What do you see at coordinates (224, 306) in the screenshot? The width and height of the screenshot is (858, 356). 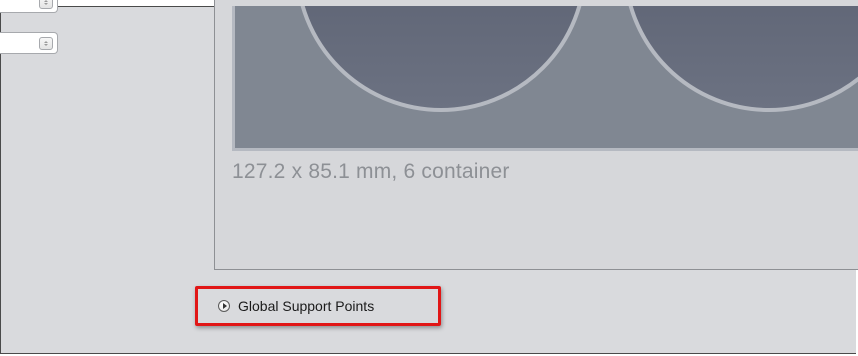 I see `expand-right-icon` at bounding box center [224, 306].